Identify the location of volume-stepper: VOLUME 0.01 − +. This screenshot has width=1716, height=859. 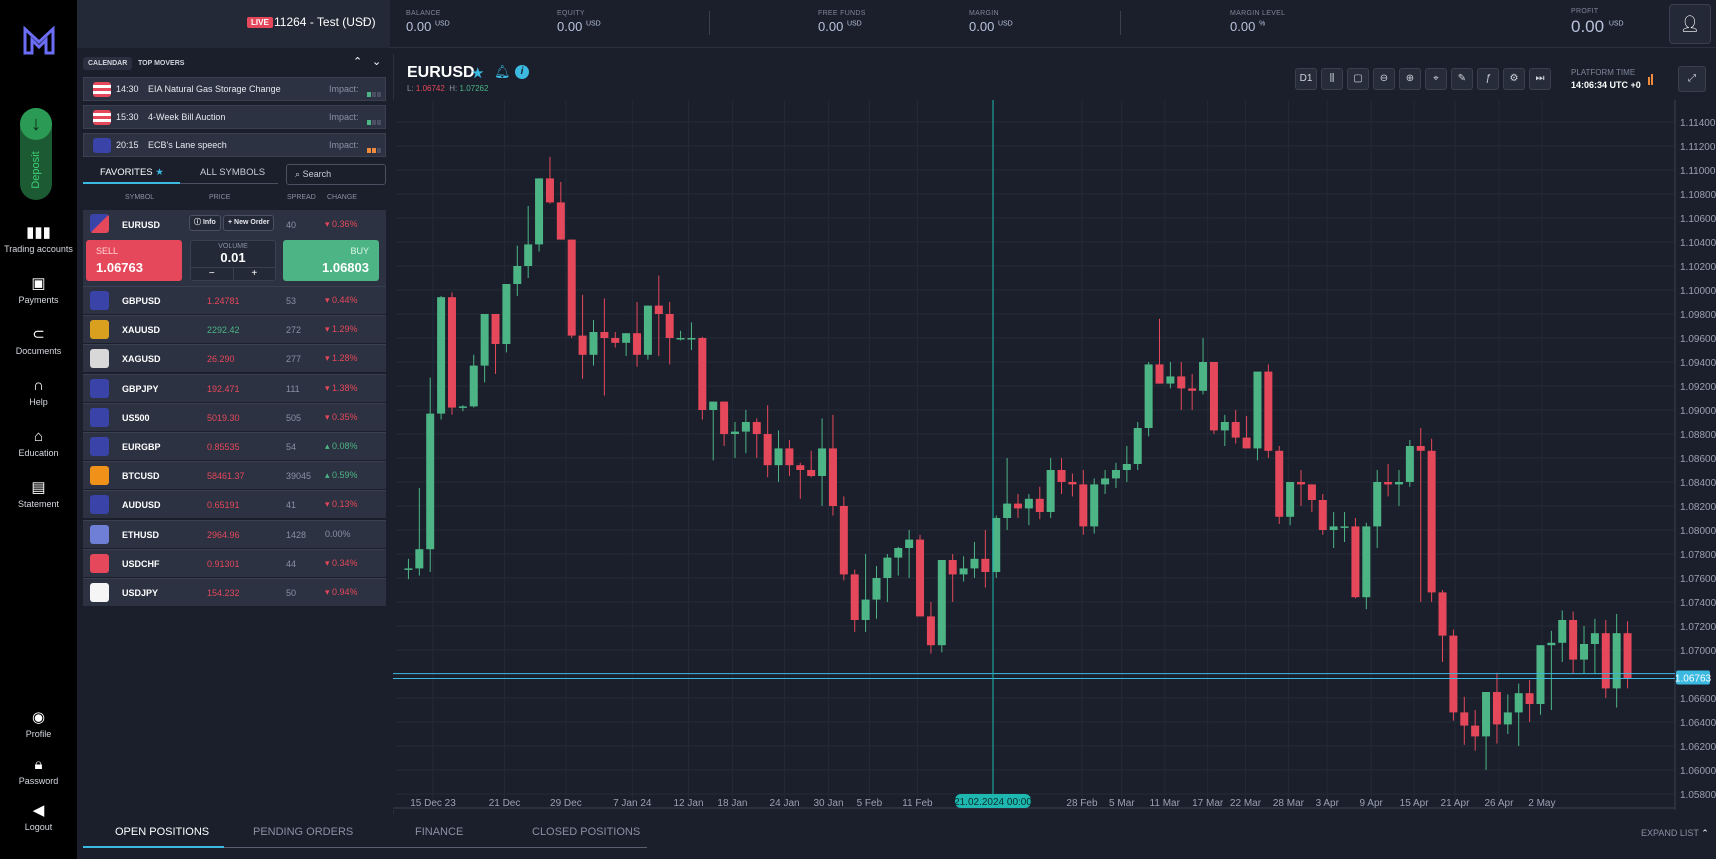
(233, 260).